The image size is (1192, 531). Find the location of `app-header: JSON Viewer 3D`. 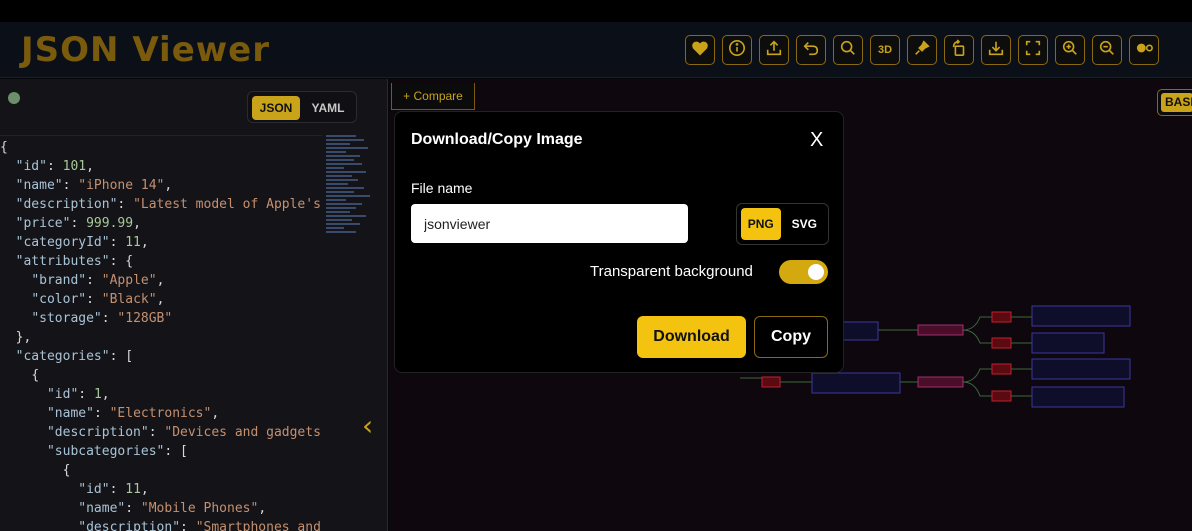

app-header: JSON Viewer 3D is located at coordinates (596, 50).